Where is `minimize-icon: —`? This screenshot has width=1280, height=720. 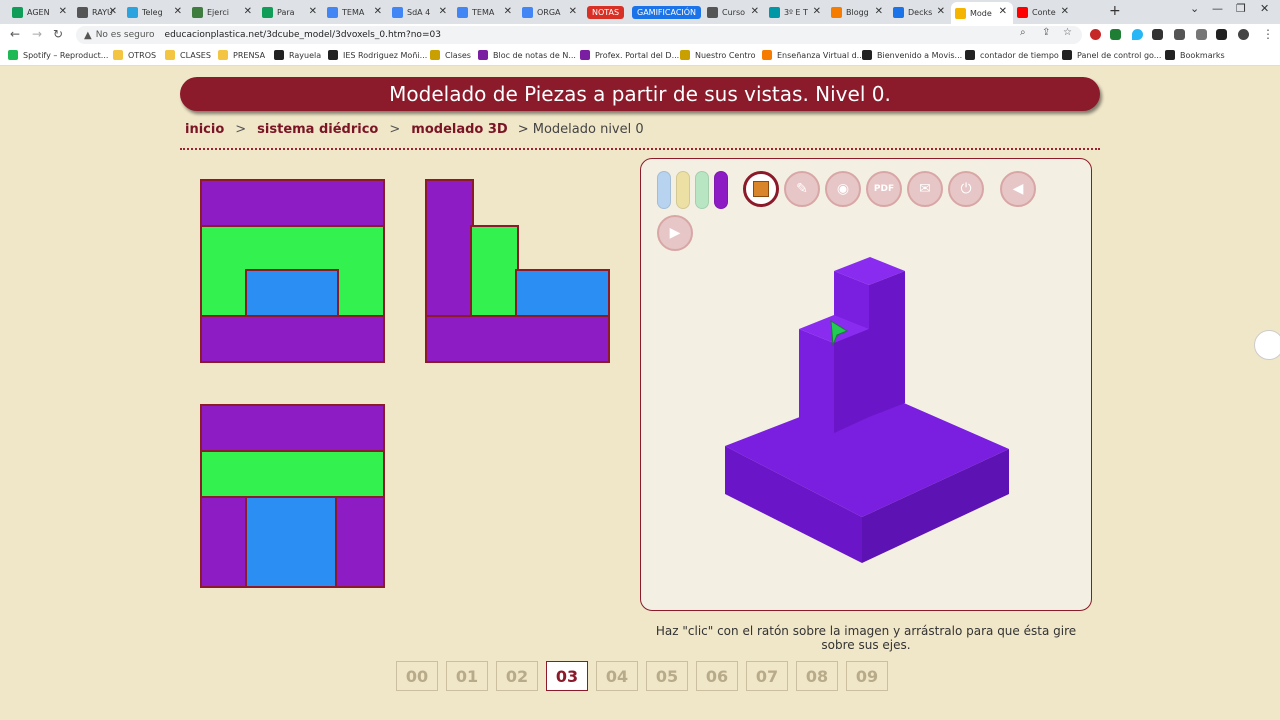
minimize-icon: — is located at coordinates (1217, 8).